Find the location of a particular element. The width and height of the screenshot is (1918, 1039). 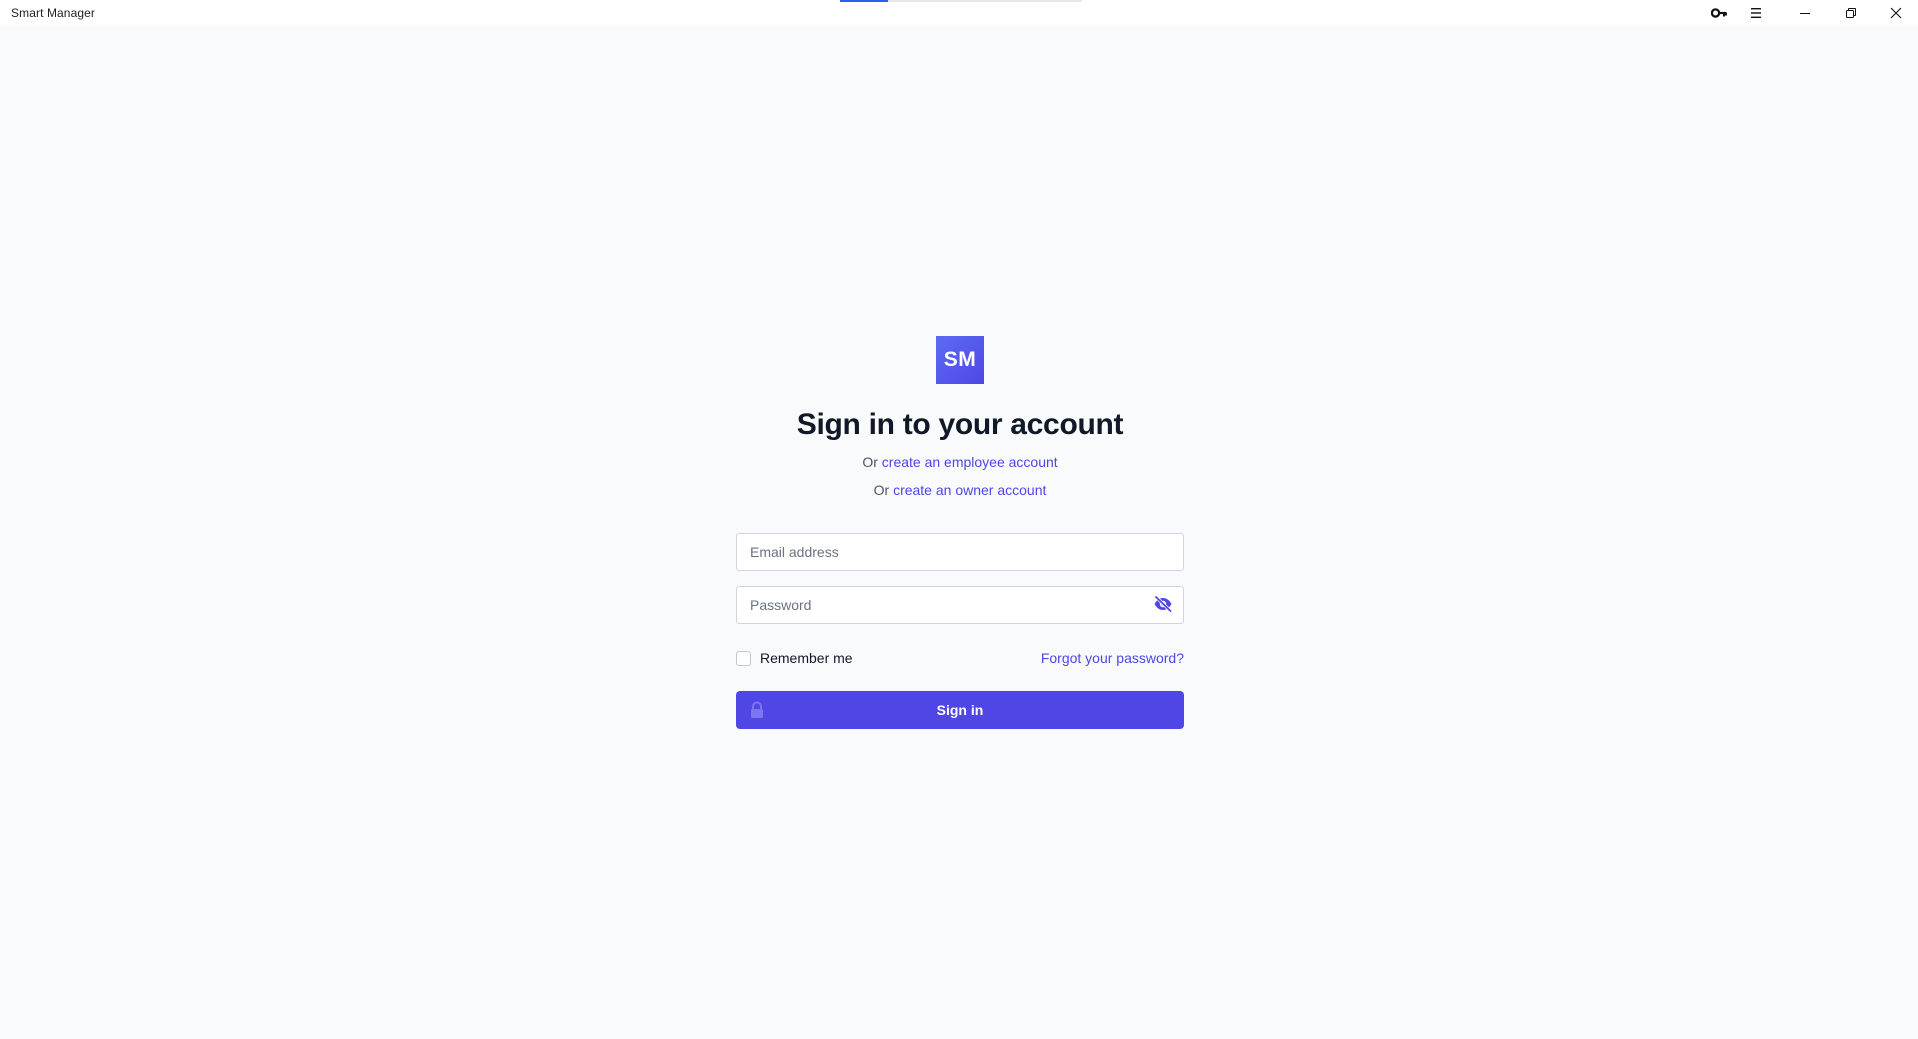

employee-signup-line: Or create an employee account is located at coordinates (960, 462).